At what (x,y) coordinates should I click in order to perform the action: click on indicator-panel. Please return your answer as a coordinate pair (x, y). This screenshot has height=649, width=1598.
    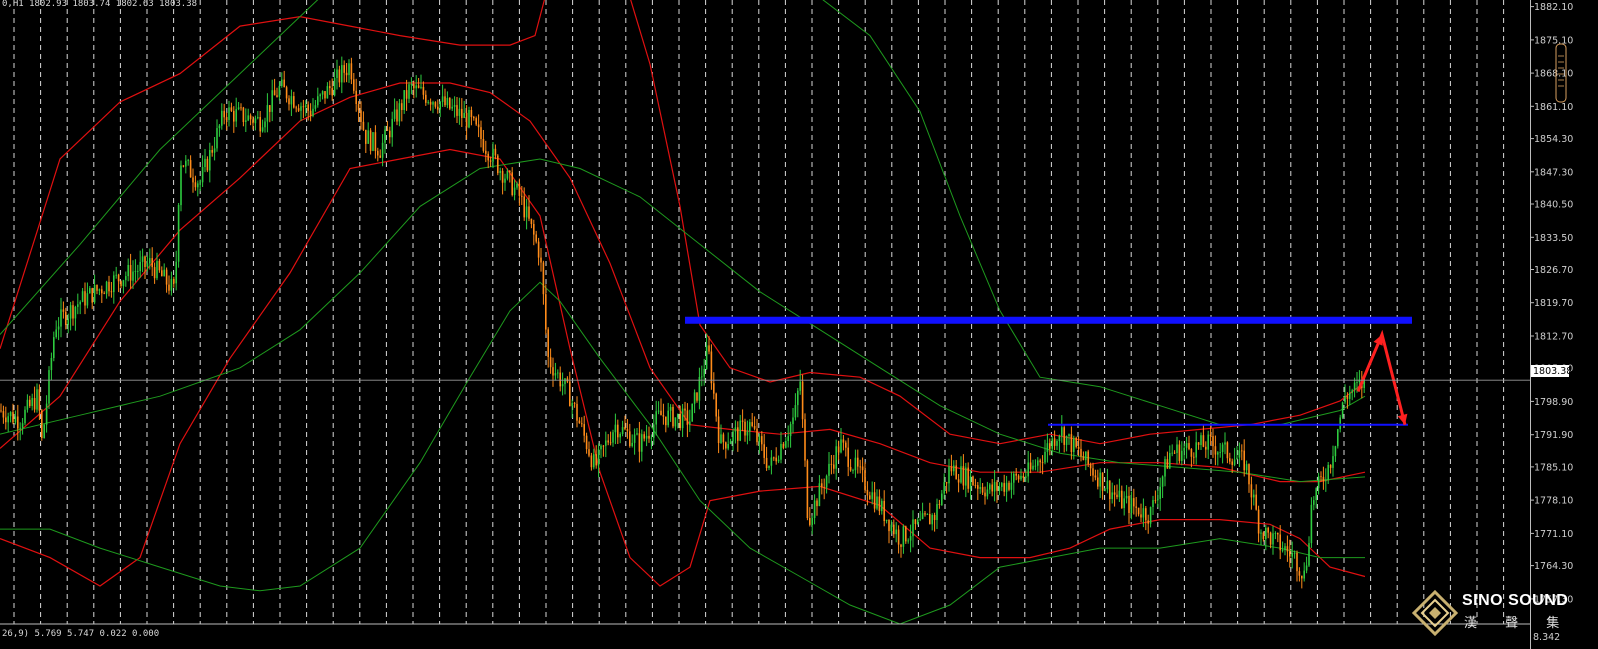
    Looking at the image, I should click on (765, 636).